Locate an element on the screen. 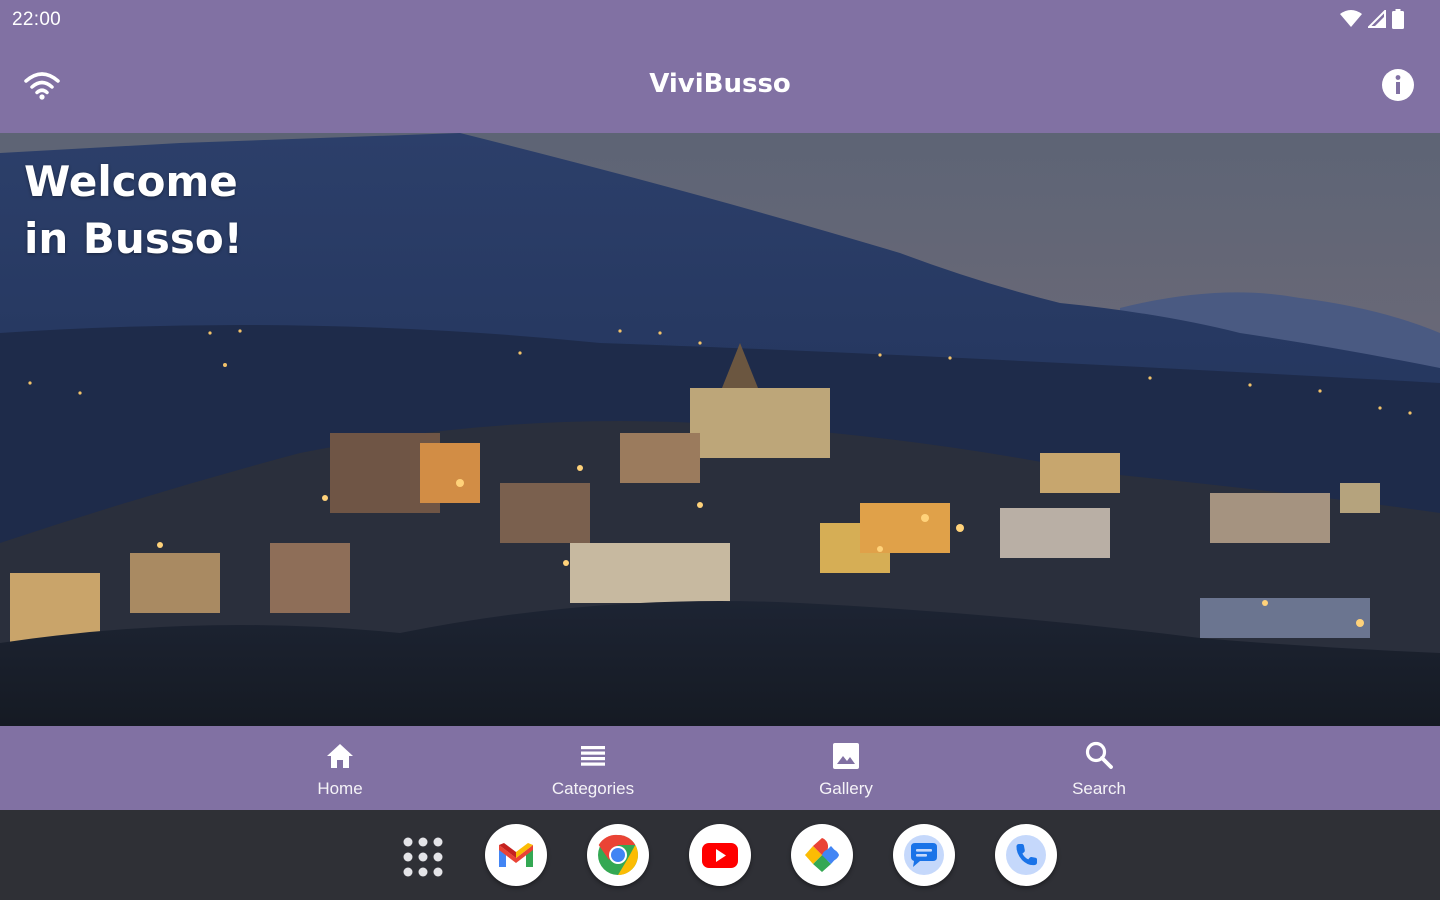 The height and width of the screenshot is (900, 1440). welcome-line-2: in Busso! is located at coordinates (133, 238).